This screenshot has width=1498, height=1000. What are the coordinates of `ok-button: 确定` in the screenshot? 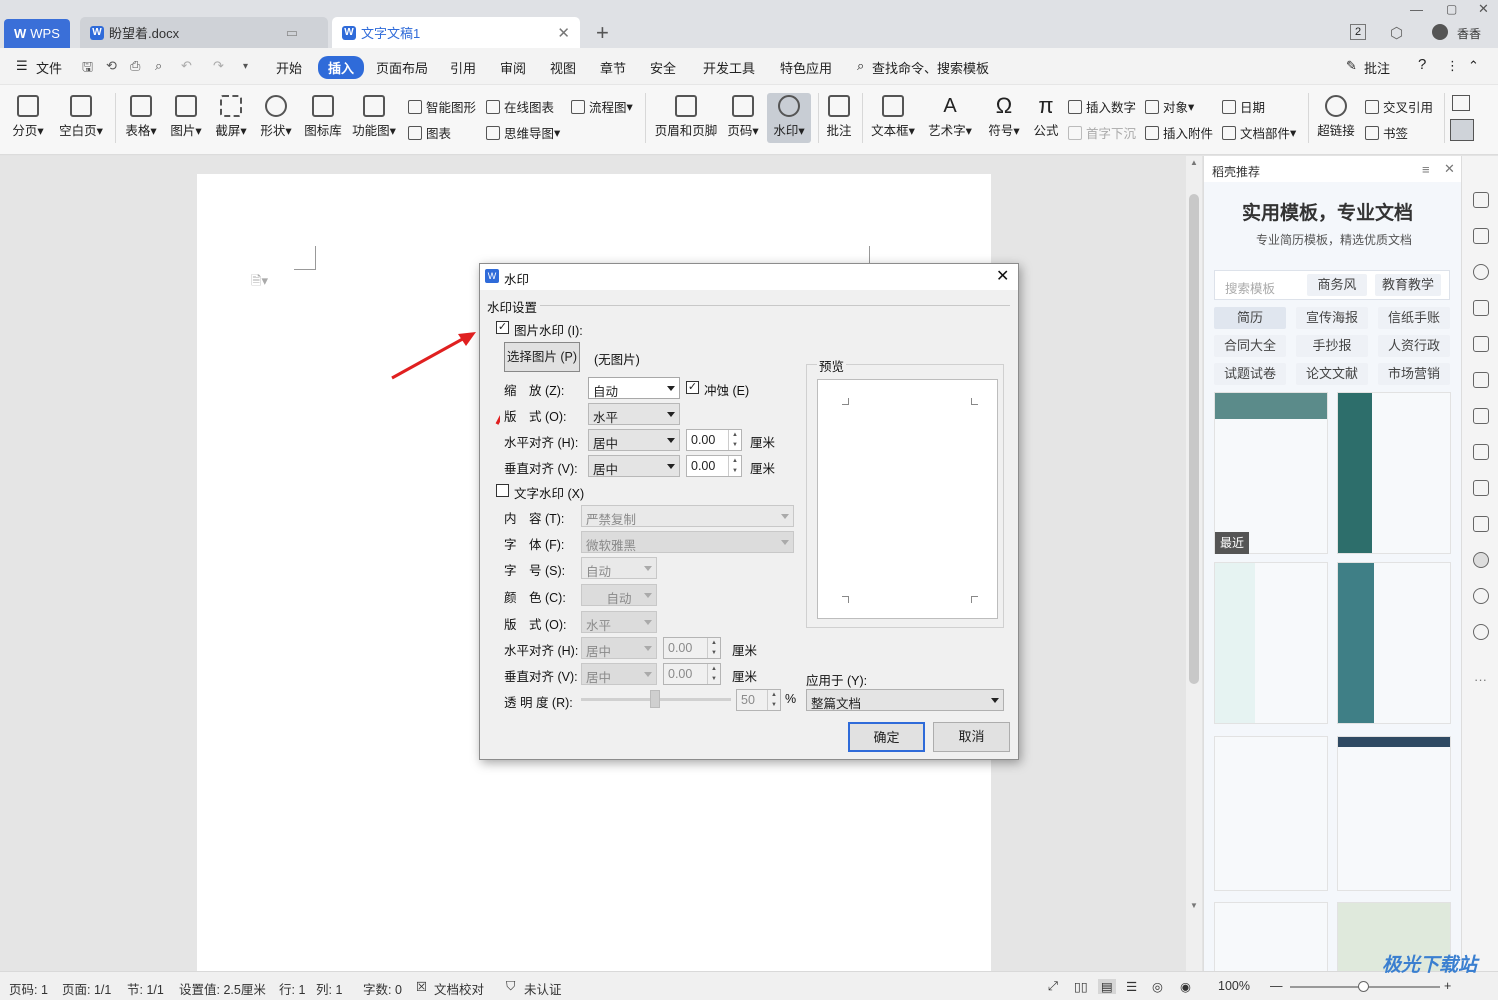 It's located at (886, 737).